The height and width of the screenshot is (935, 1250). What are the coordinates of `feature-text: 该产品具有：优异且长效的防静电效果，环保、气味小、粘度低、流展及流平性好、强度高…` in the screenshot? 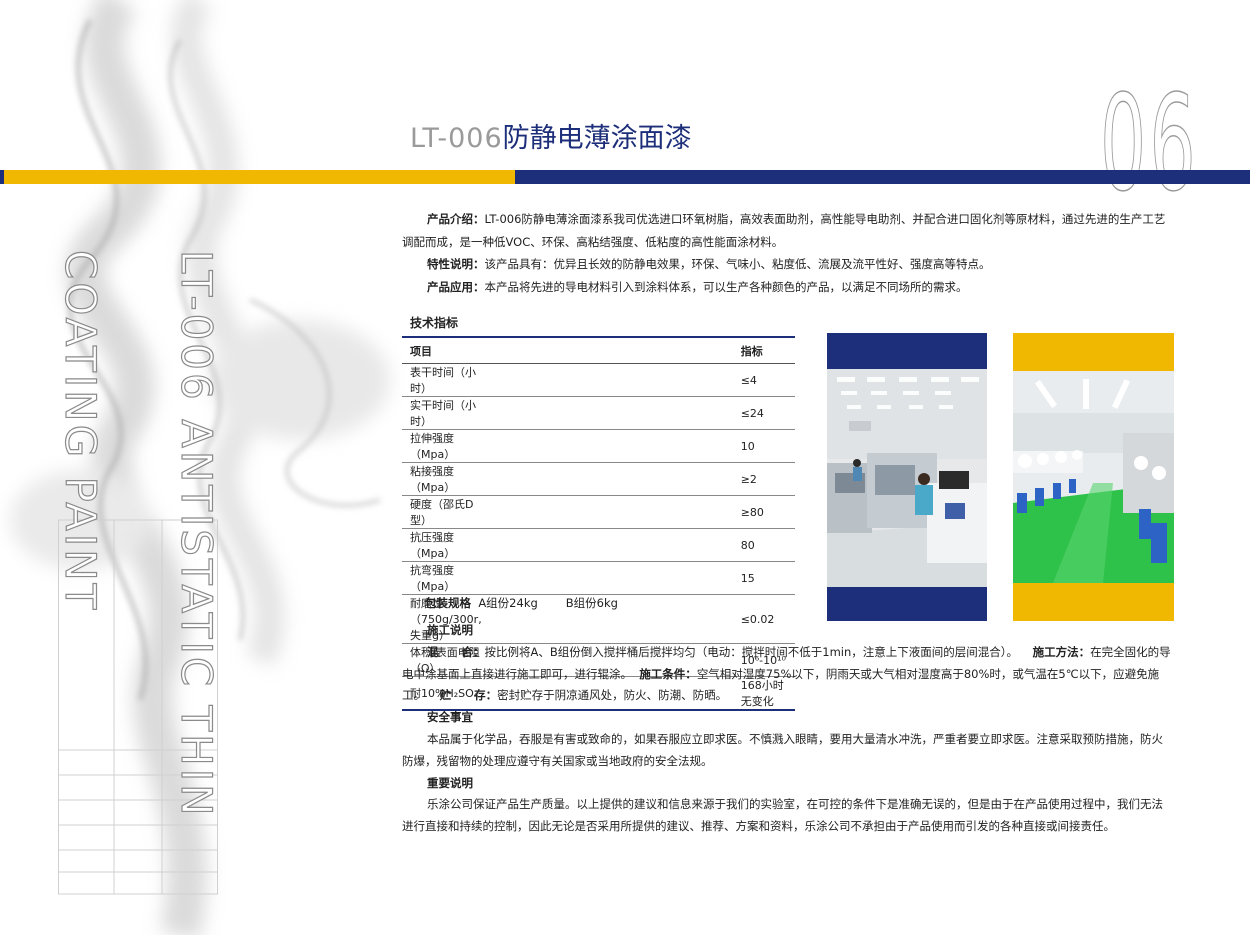 It's located at (737, 264).